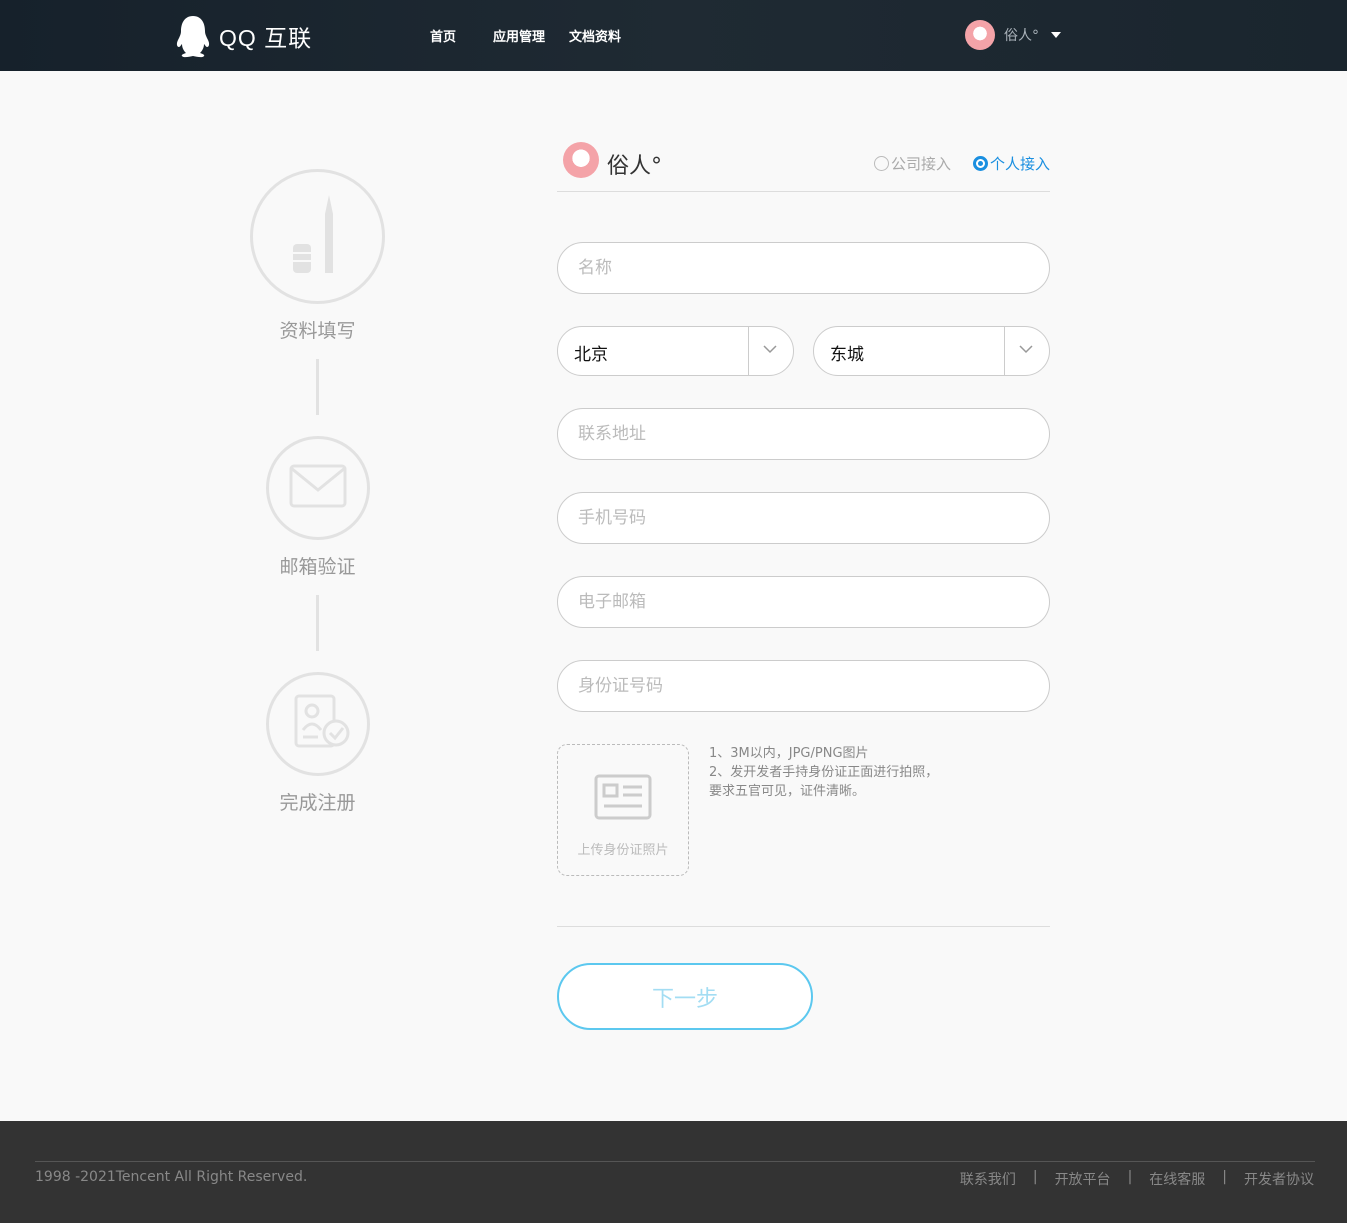 This screenshot has width=1347, height=1223. What do you see at coordinates (980, 163) in the screenshot?
I see `radio-checked-icon` at bounding box center [980, 163].